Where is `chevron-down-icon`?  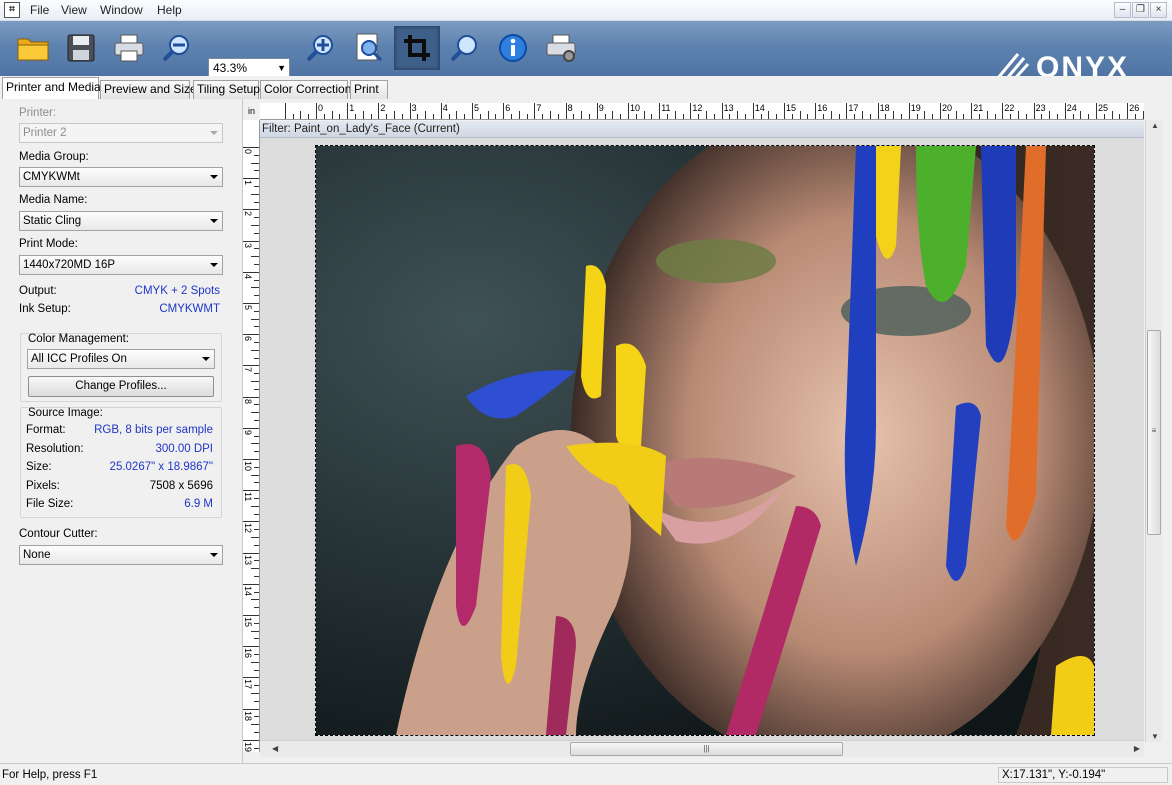 chevron-down-icon is located at coordinates (206, 359).